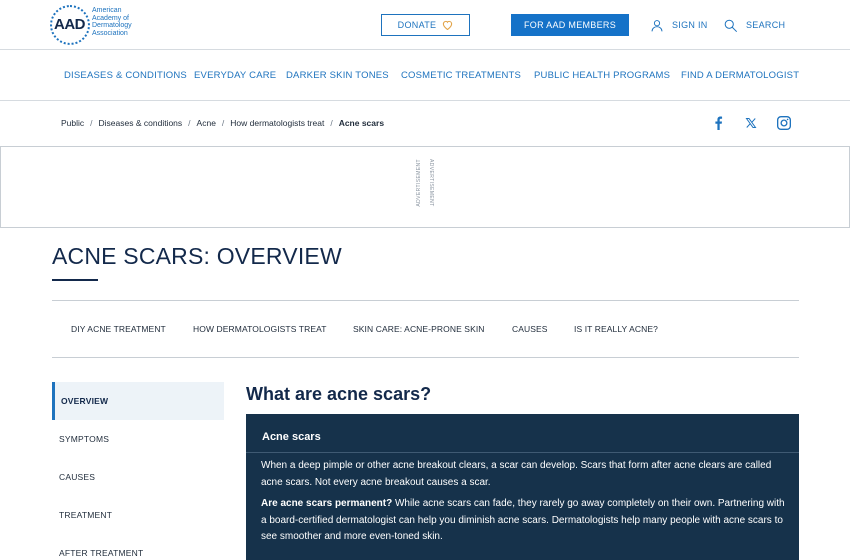  I want to click on sidebar-item-causes: CAUSES, so click(138, 477).